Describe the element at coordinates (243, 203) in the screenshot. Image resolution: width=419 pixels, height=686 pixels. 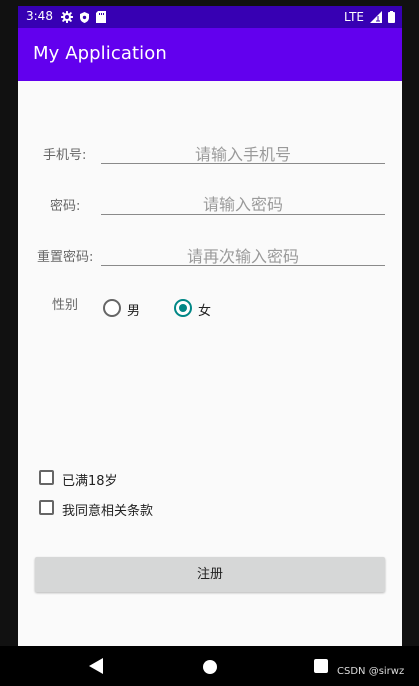
I see `password-input: 请输入密码` at that location.